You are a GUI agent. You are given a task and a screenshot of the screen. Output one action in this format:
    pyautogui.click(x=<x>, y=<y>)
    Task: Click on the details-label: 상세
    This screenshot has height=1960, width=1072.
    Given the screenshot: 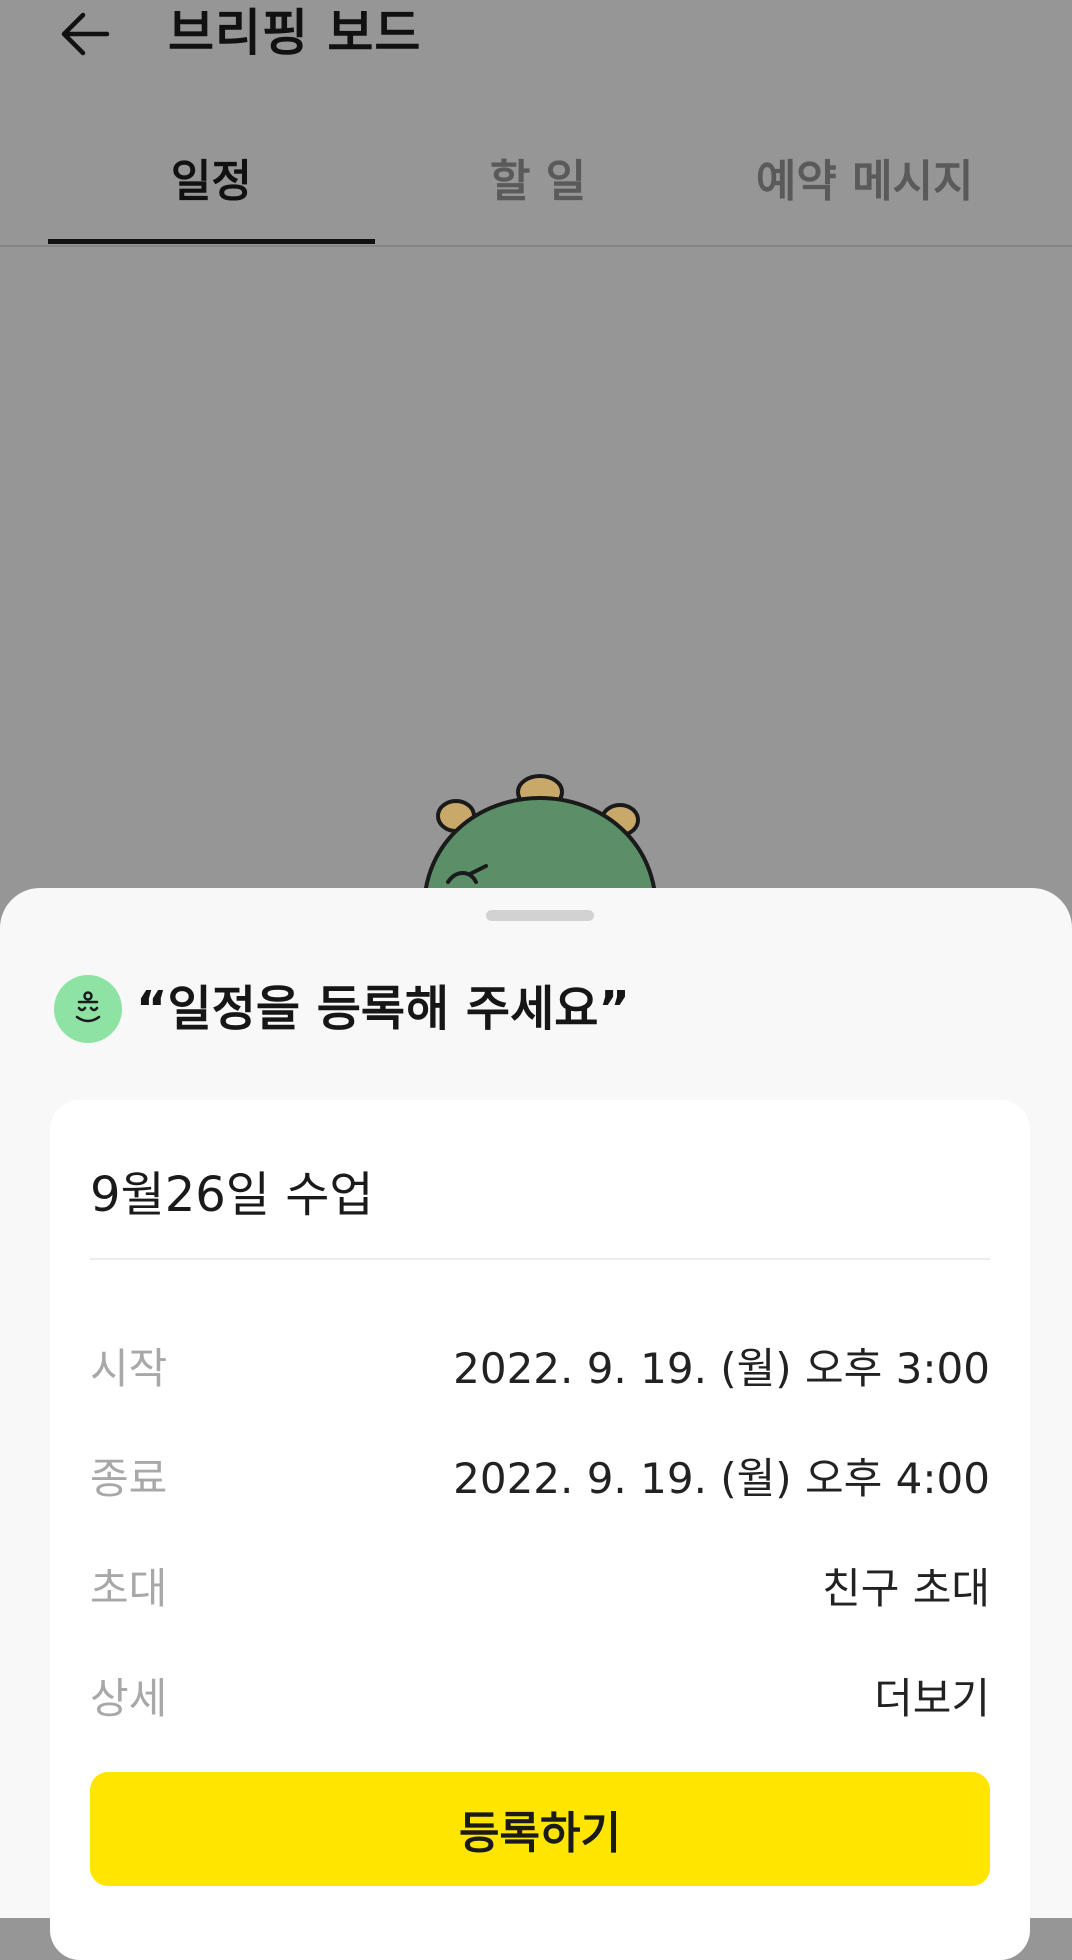 What is the action you would take?
    pyautogui.click(x=129, y=1698)
    